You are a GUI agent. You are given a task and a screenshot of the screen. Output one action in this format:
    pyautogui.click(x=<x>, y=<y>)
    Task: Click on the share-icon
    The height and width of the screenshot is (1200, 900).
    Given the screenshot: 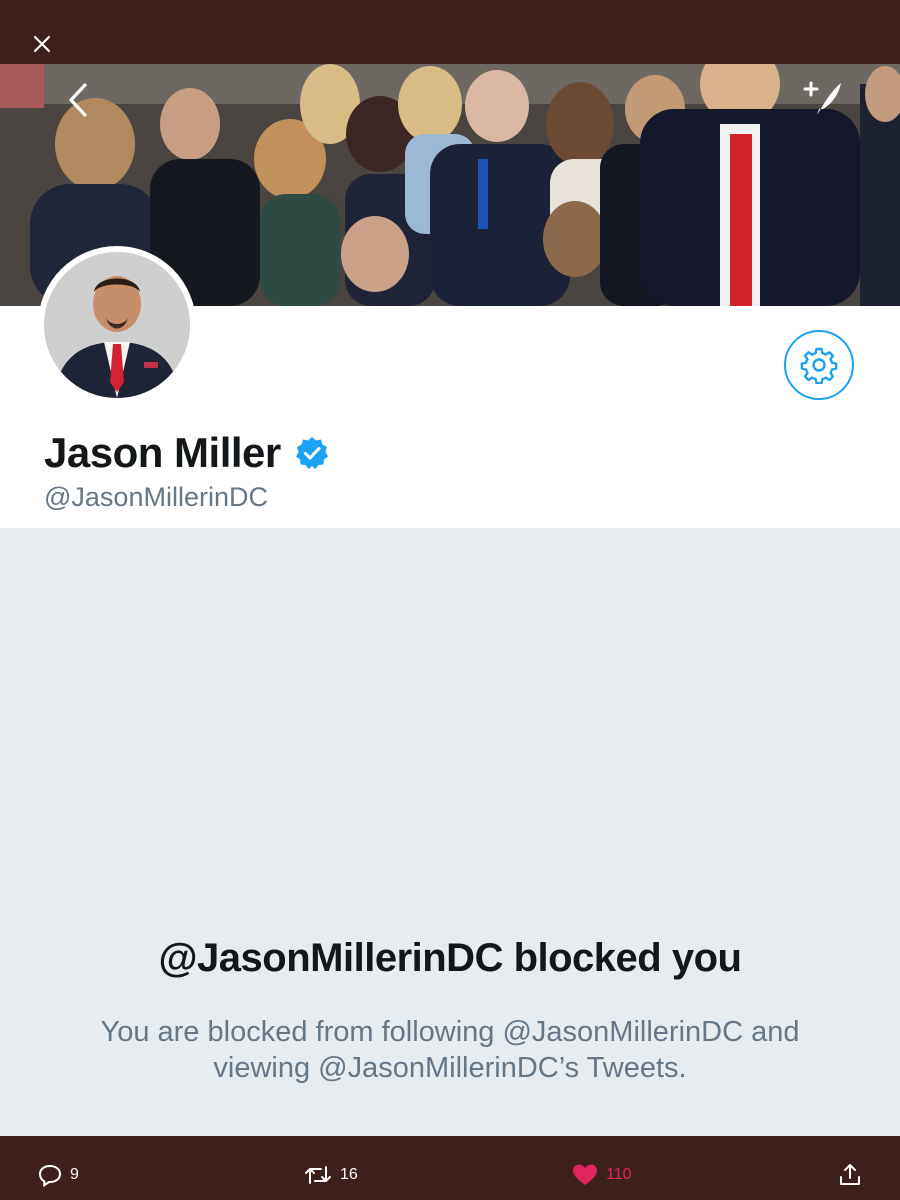 What is the action you would take?
    pyautogui.click(x=850, y=1174)
    